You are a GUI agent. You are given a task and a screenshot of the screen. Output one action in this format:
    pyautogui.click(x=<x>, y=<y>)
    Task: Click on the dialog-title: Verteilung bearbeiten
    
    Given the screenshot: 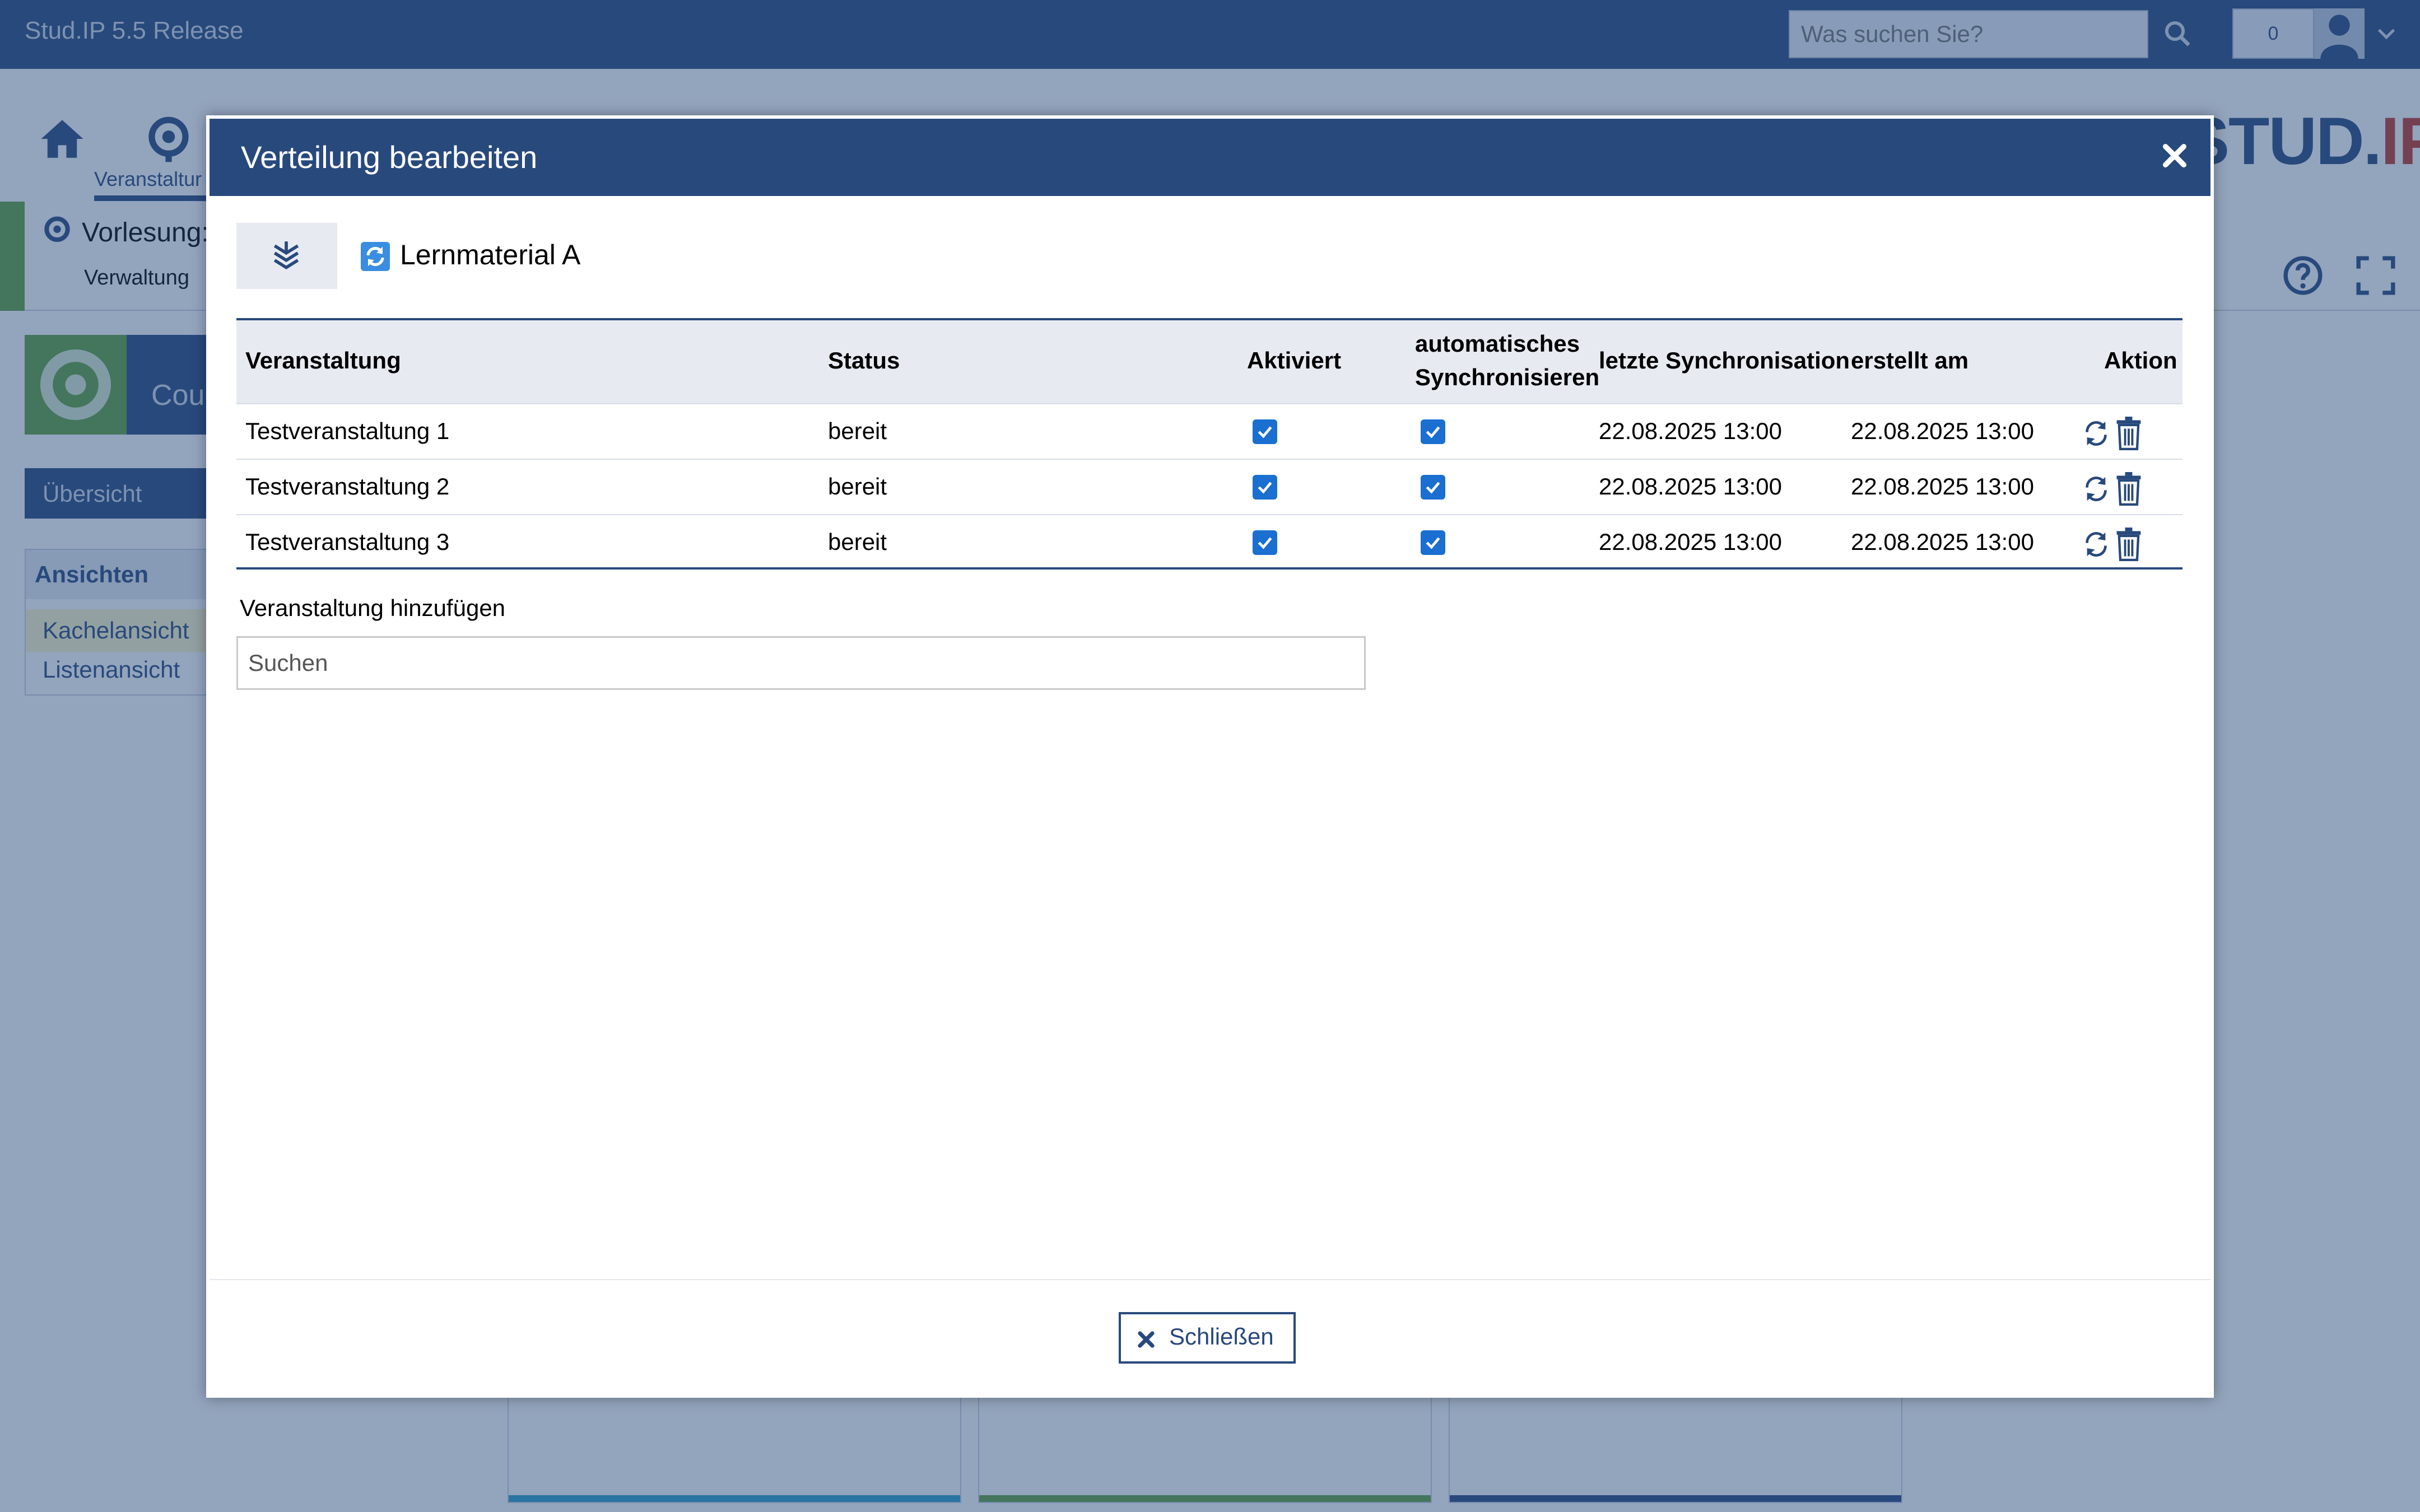 What is the action you would take?
    pyautogui.click(x=390, y=157)
    